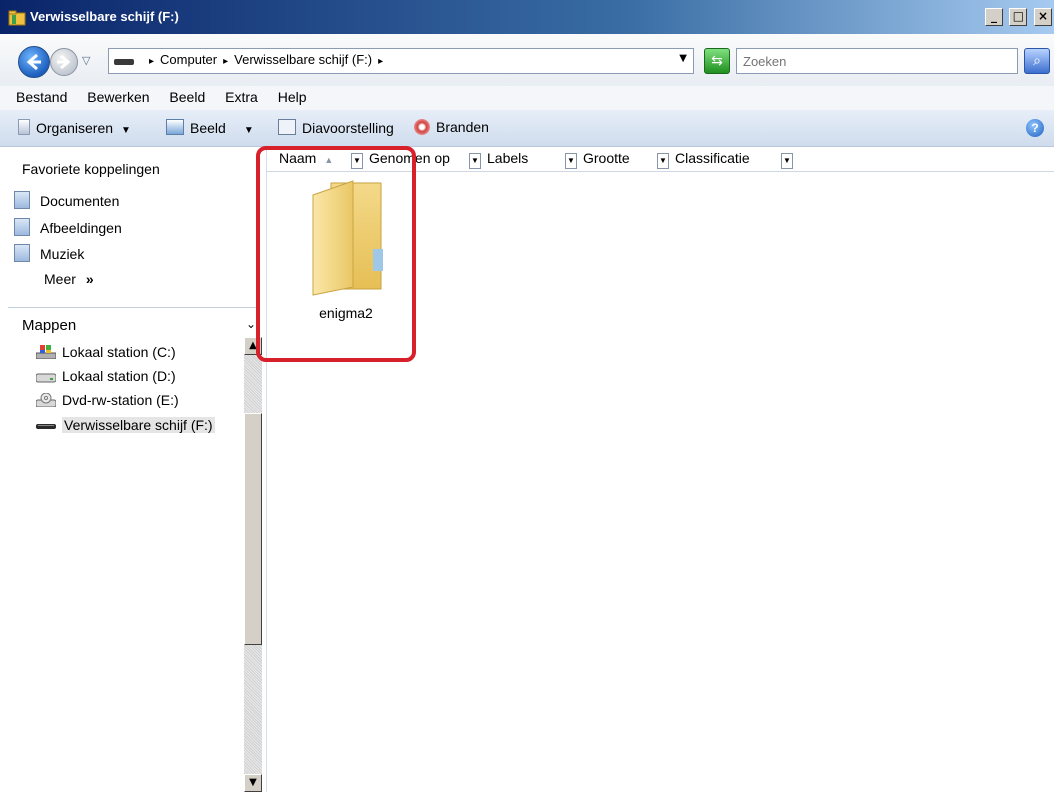 The height and width of the screenshot is (792, 1054). I want to click on back-button, so click(34, 62).